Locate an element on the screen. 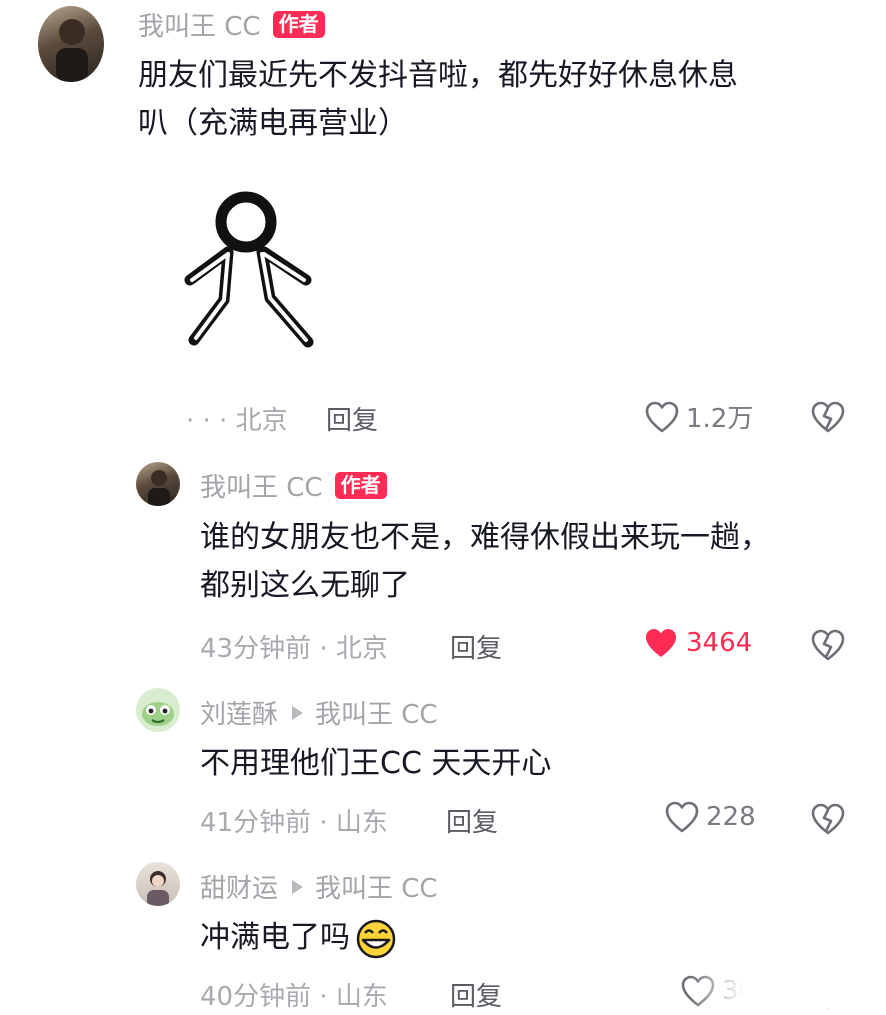  comment-text-line: 不用理他们王CC 天天开心 is located at coordinates (376, 763).